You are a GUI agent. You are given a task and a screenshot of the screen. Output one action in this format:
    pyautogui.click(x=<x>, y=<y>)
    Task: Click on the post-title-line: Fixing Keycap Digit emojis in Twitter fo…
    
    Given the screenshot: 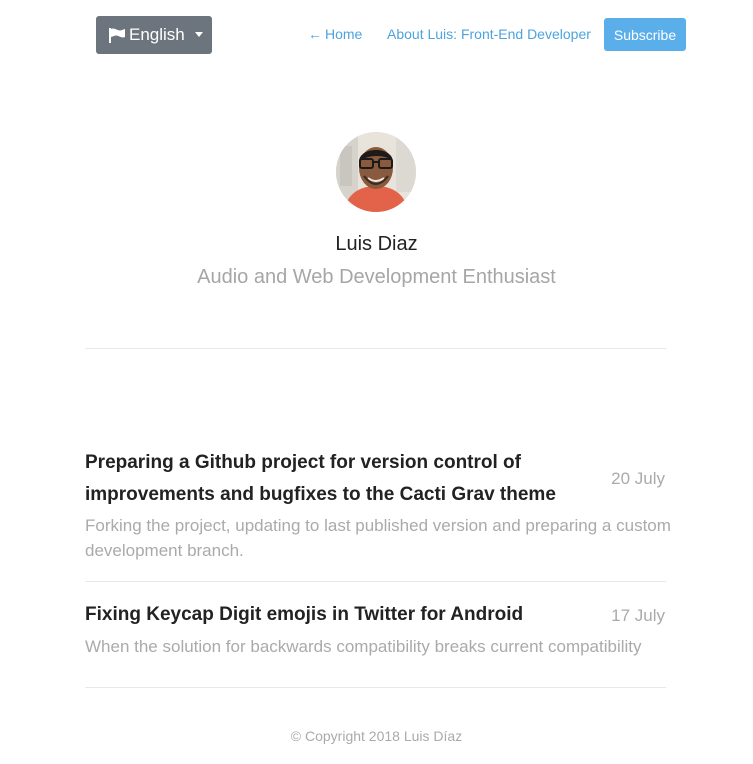 What is the action you would take?
    pyautogui.click(x=304, y=614)
    